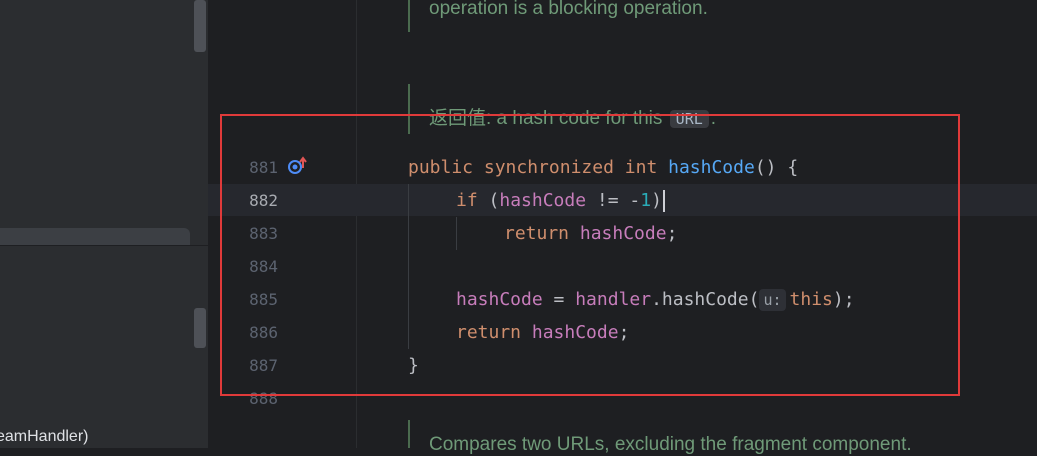  What do you see at coordinates (44, 437) in the screenshot?
I see `structure-item-label: eamHandler)` at bounding box center [44, 437].